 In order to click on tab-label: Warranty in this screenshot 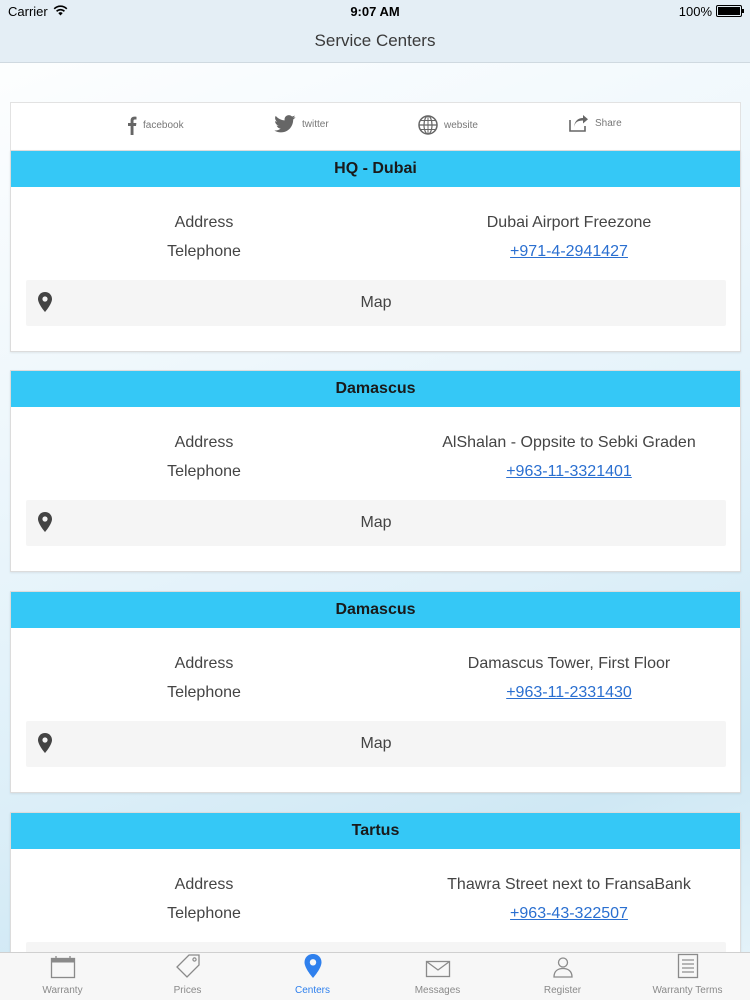, I will do `click(62, 990)`.